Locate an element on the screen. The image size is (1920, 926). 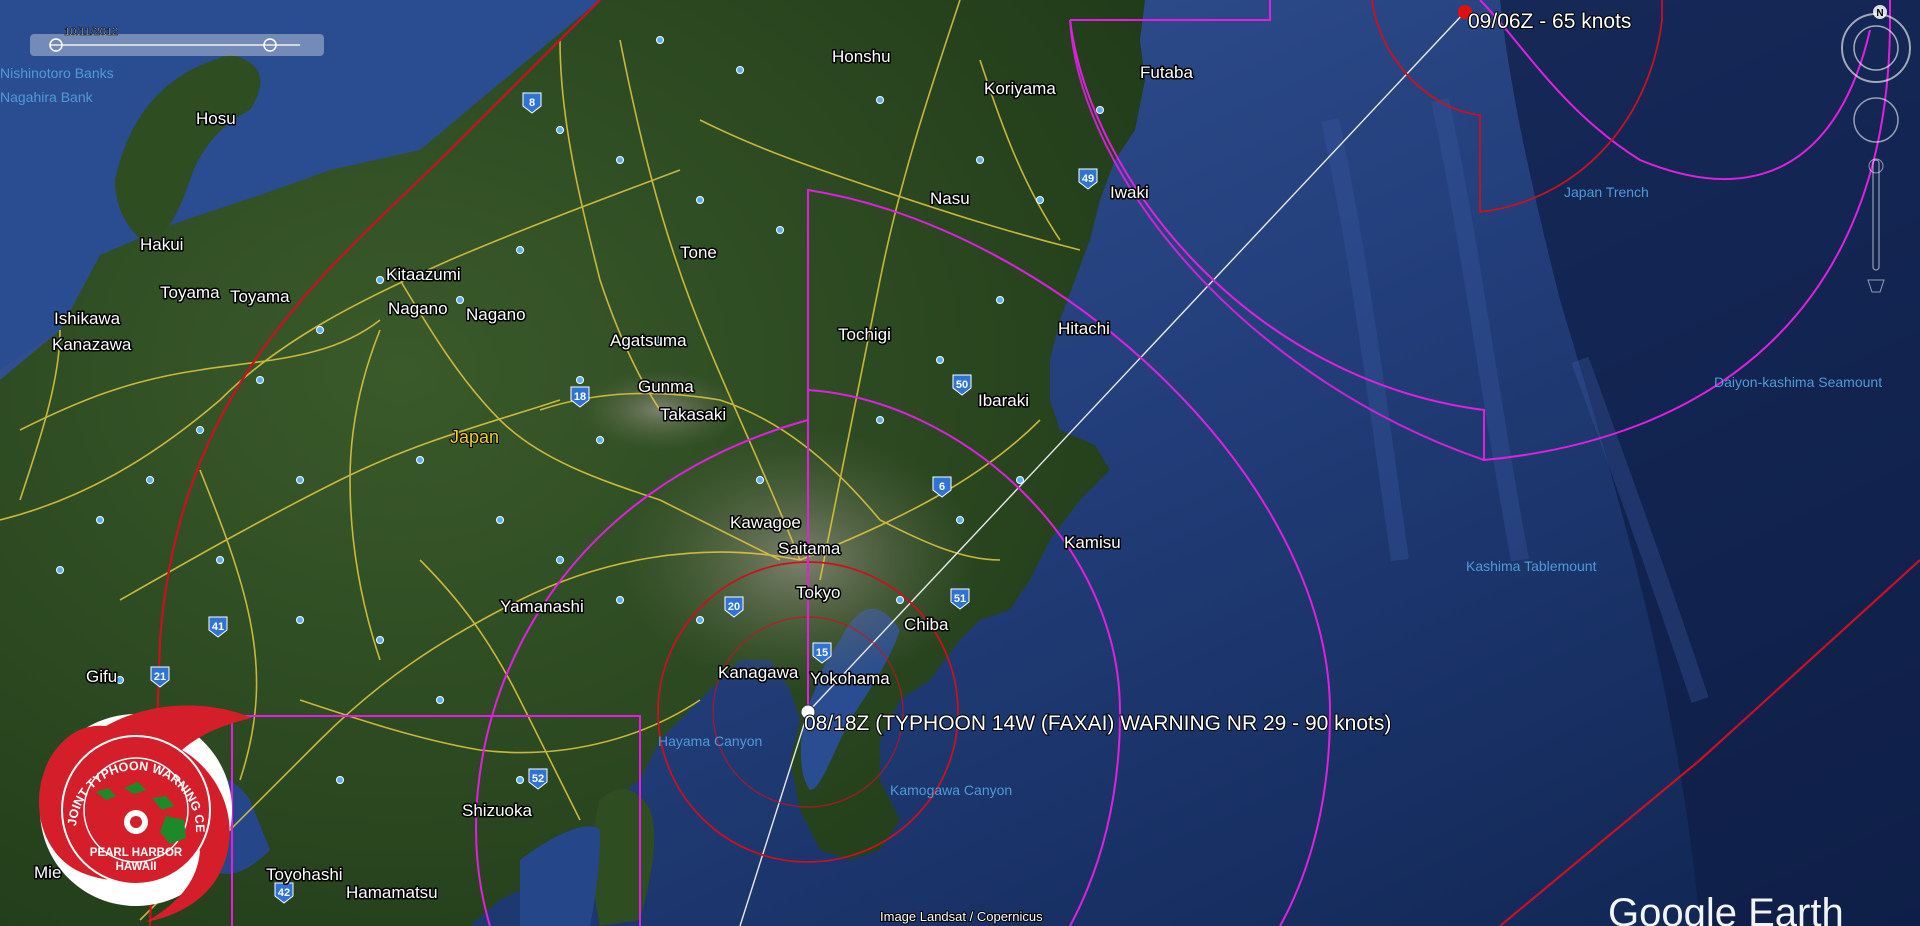
place-label: Tone is located at coordinates (698, 252).